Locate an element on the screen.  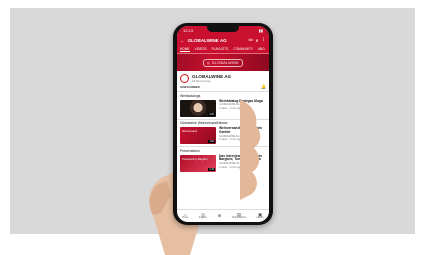
subscribe-button: SUBSCRIBED is located at coordinates (190, 87).